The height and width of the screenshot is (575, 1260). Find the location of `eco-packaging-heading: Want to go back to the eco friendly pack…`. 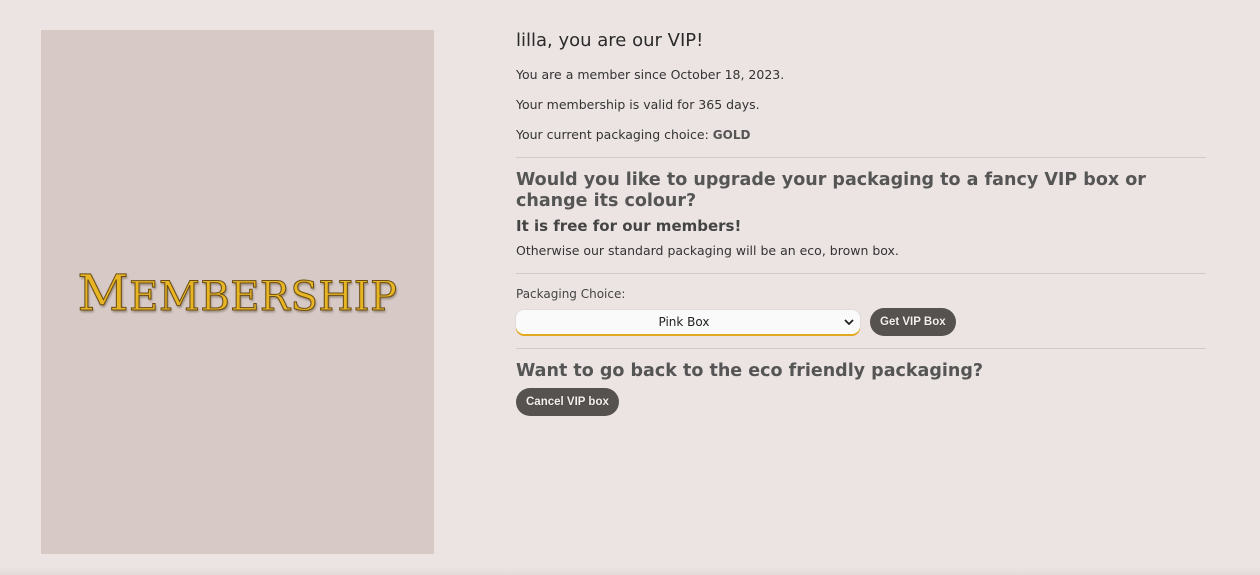

eco-packaging-heading: Want to go back to the eco friendly pack… is located at coordinates (750, 371).